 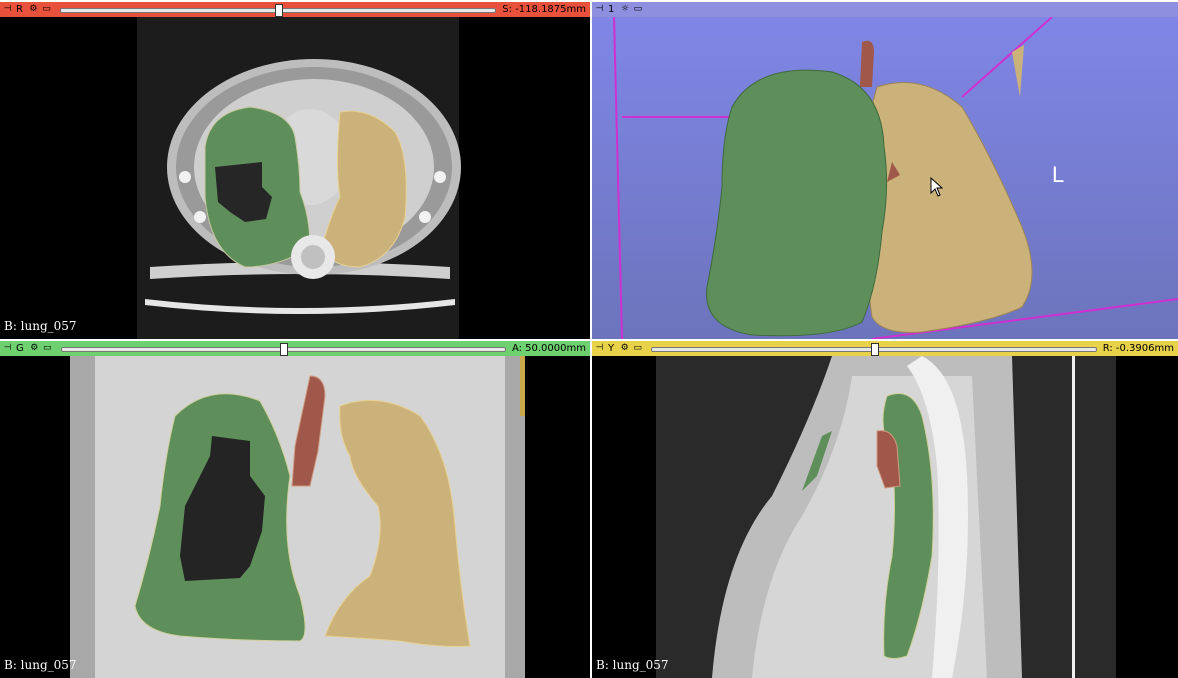 I want to click on green-corner-annotation: B: lung_057, so click(x=40, y=665).